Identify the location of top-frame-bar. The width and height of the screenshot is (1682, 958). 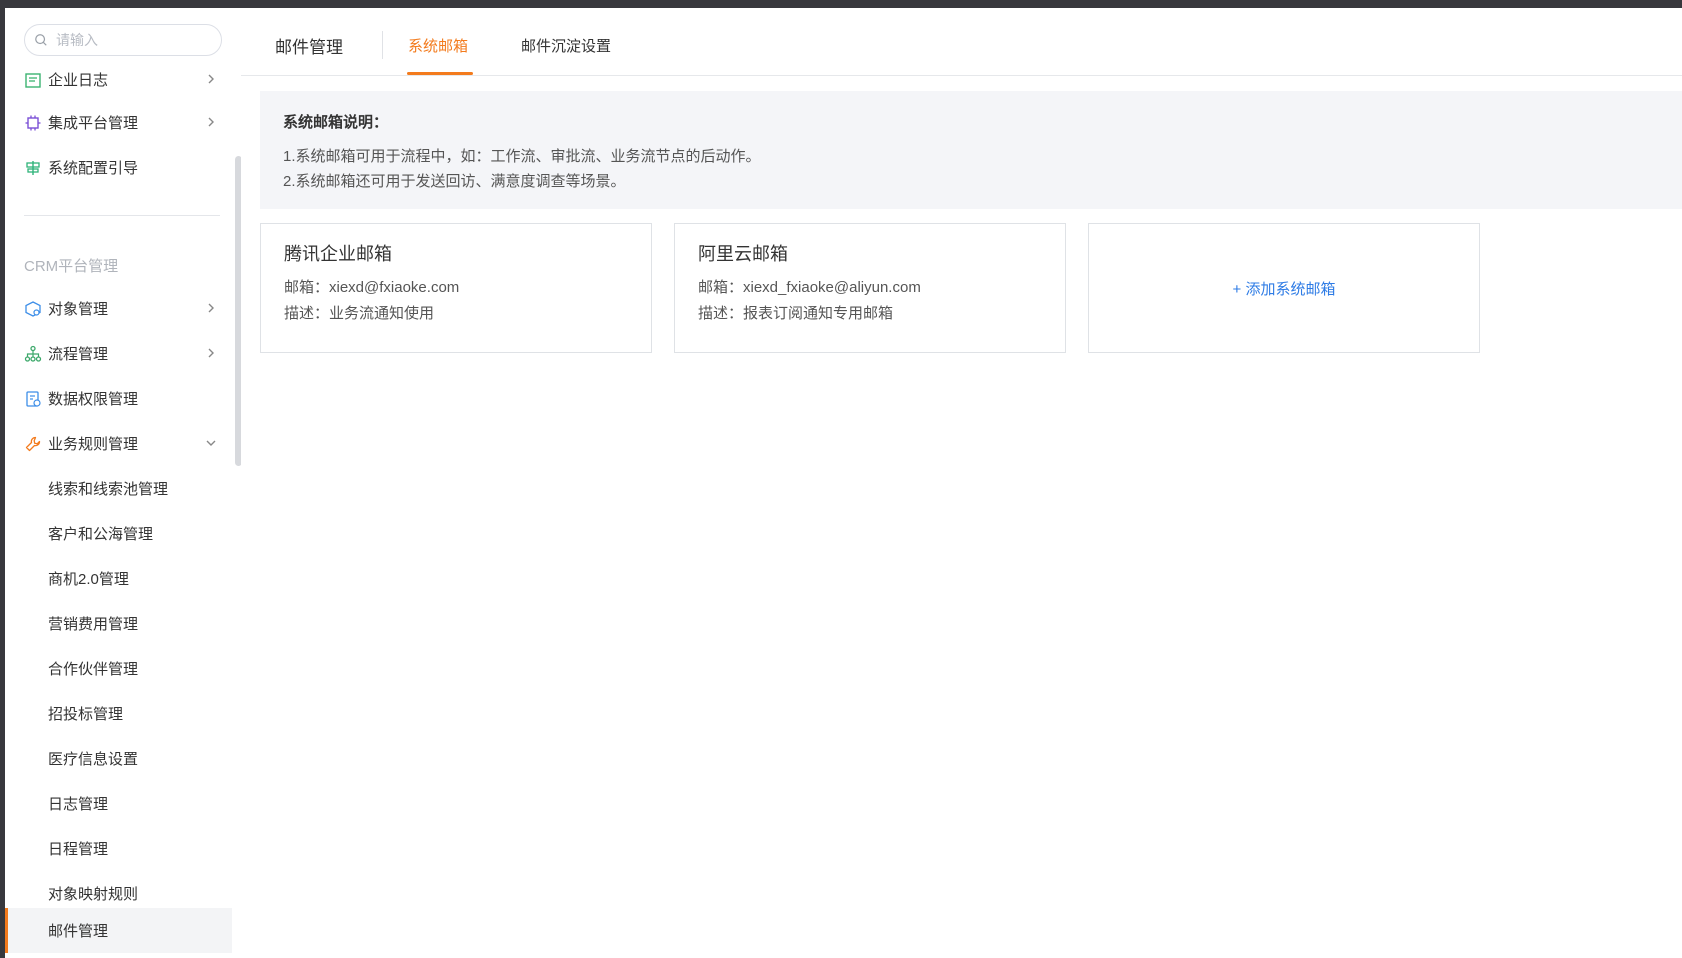
(841, 4).